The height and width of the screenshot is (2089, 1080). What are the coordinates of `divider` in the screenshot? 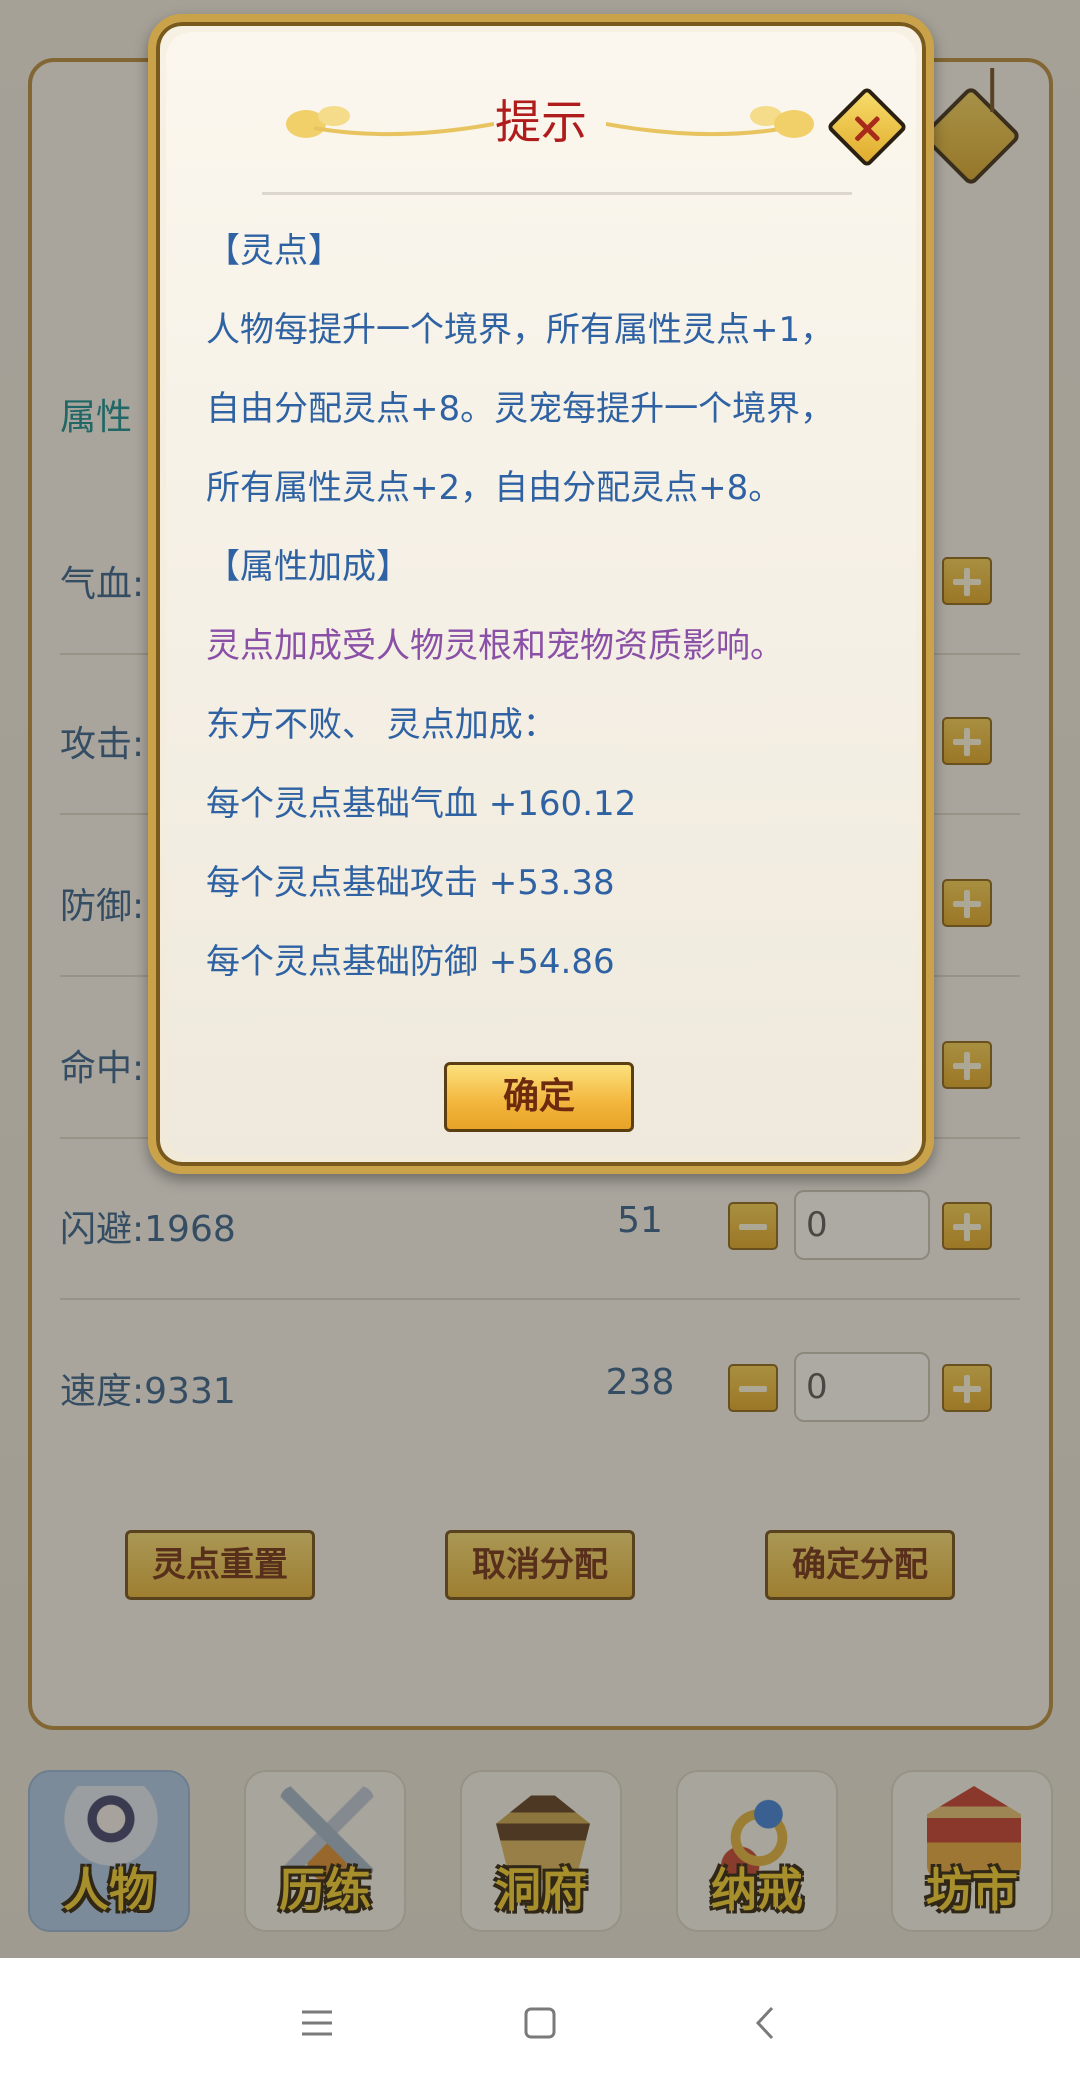 It's located at (557, 193).